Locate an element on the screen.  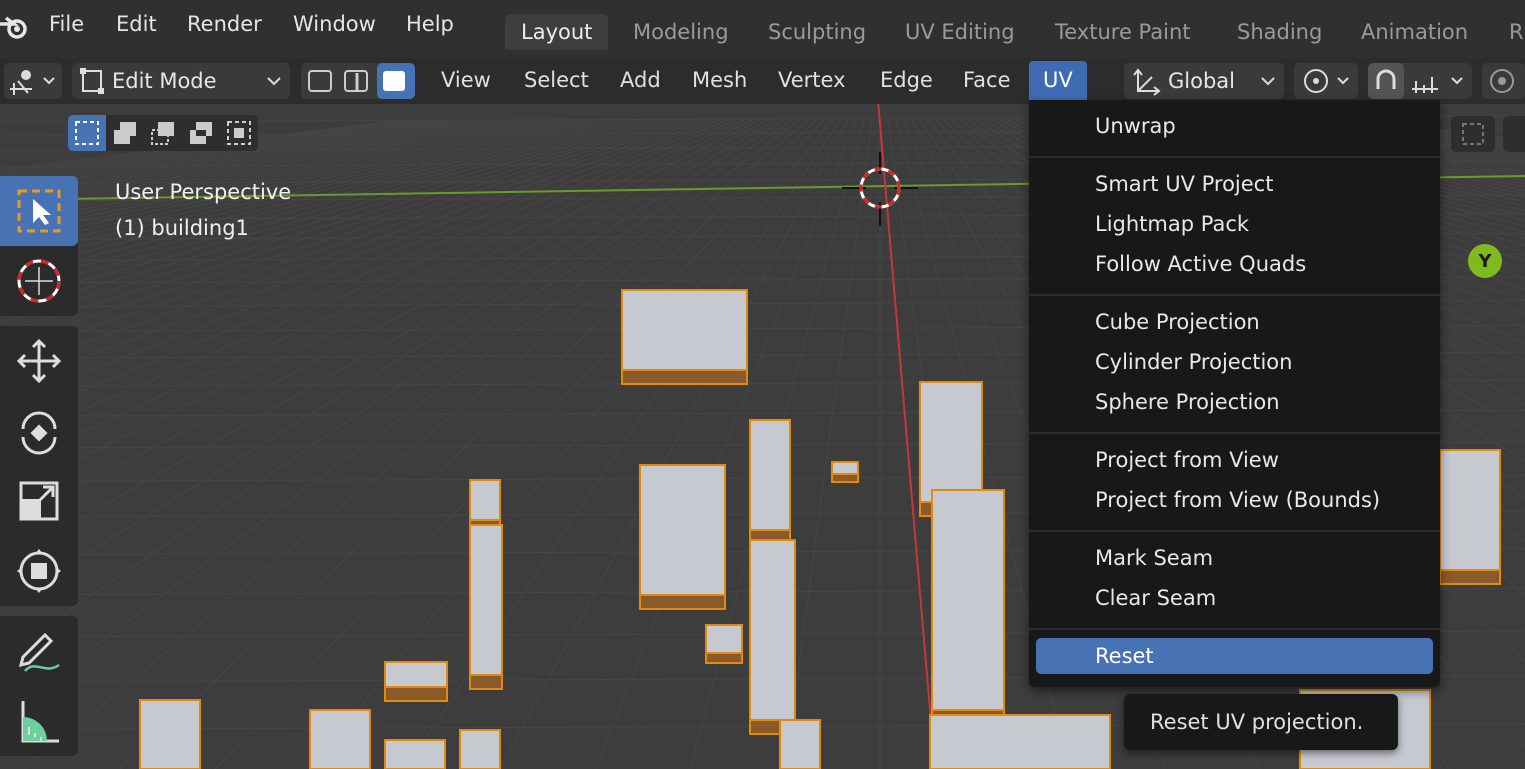
mode-label: Edit Mode is located at coordinates (164, 81).